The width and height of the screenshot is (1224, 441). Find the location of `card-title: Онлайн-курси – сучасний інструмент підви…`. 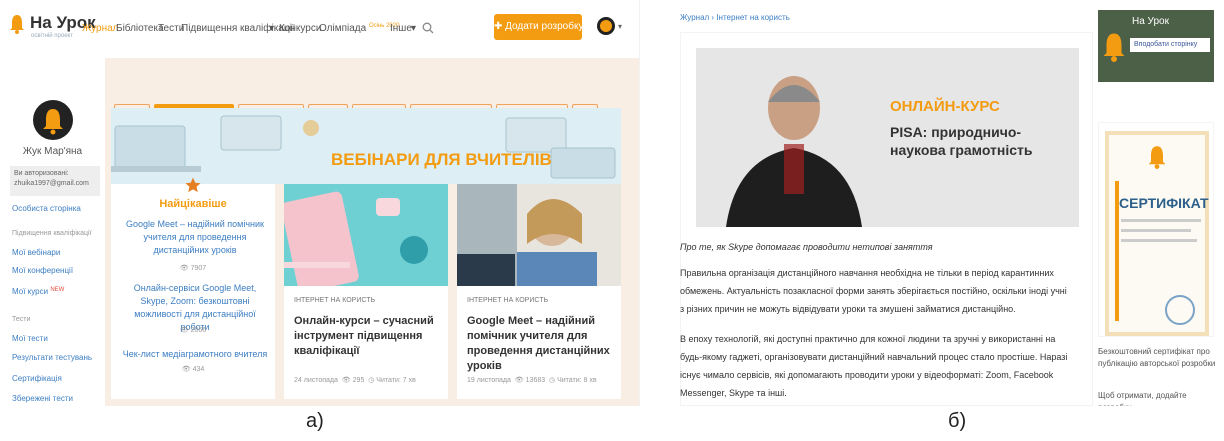

card-title: Онлайн-курси – сучасний інструмент підви… is located at coordinates (369, 336).